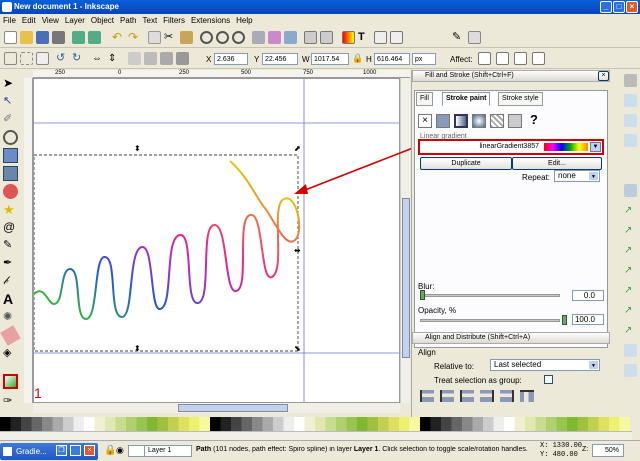 The width and height of the screenshot is (640, 461). I want to click on fill-stroke-icon, so click(348, 37).